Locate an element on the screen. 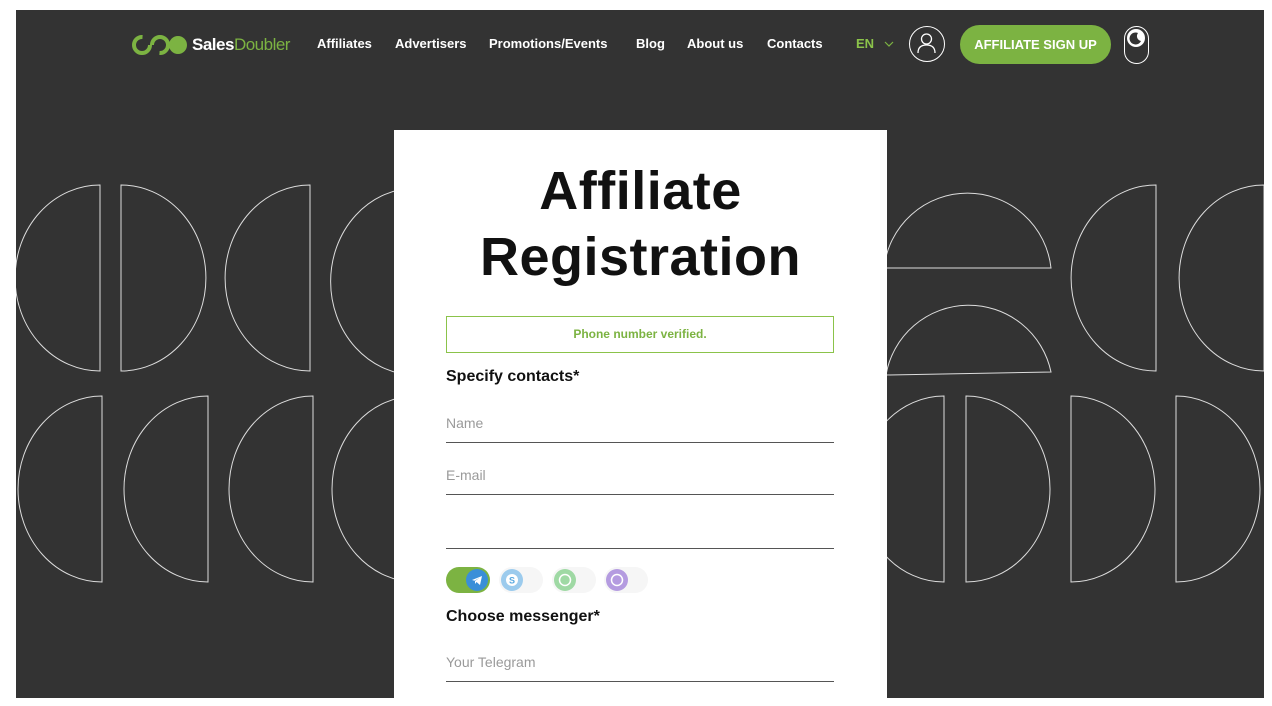 The height and width of the screenshot is (706, 1272). messenger-toggle-whatsapp is located at coordinates (574, 580).